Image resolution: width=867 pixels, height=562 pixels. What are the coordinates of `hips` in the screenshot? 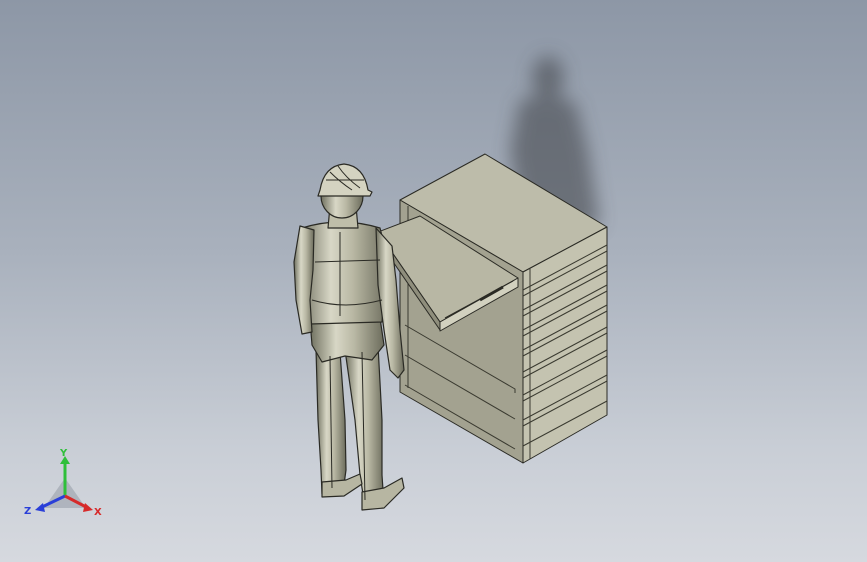 It's located at (347, 340).